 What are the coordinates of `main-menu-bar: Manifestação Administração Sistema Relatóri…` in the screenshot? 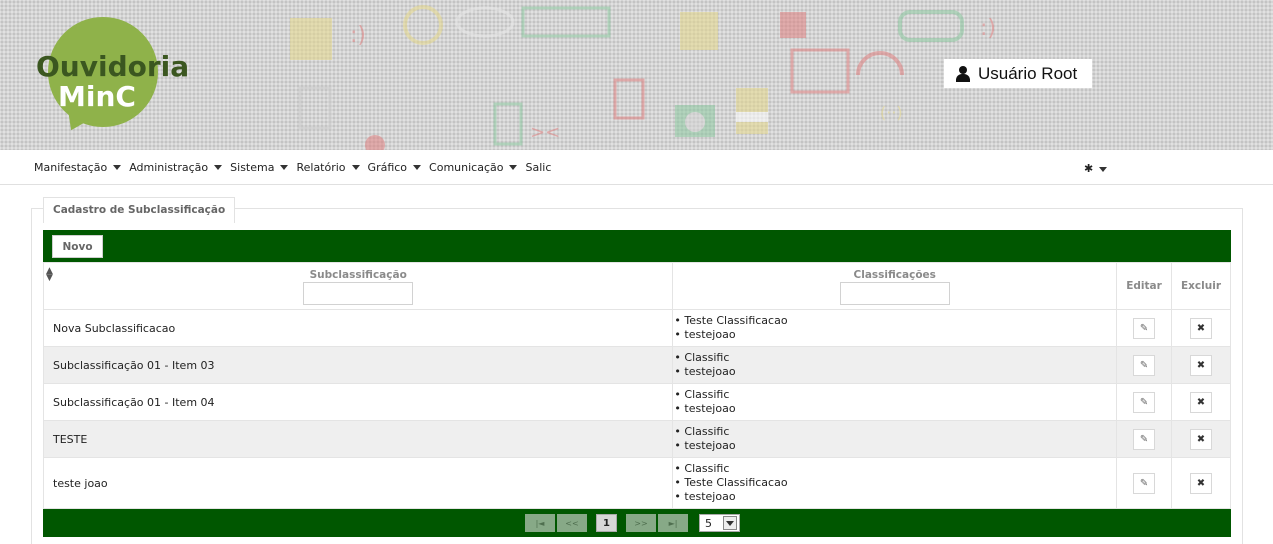 It's located at (636, 167).